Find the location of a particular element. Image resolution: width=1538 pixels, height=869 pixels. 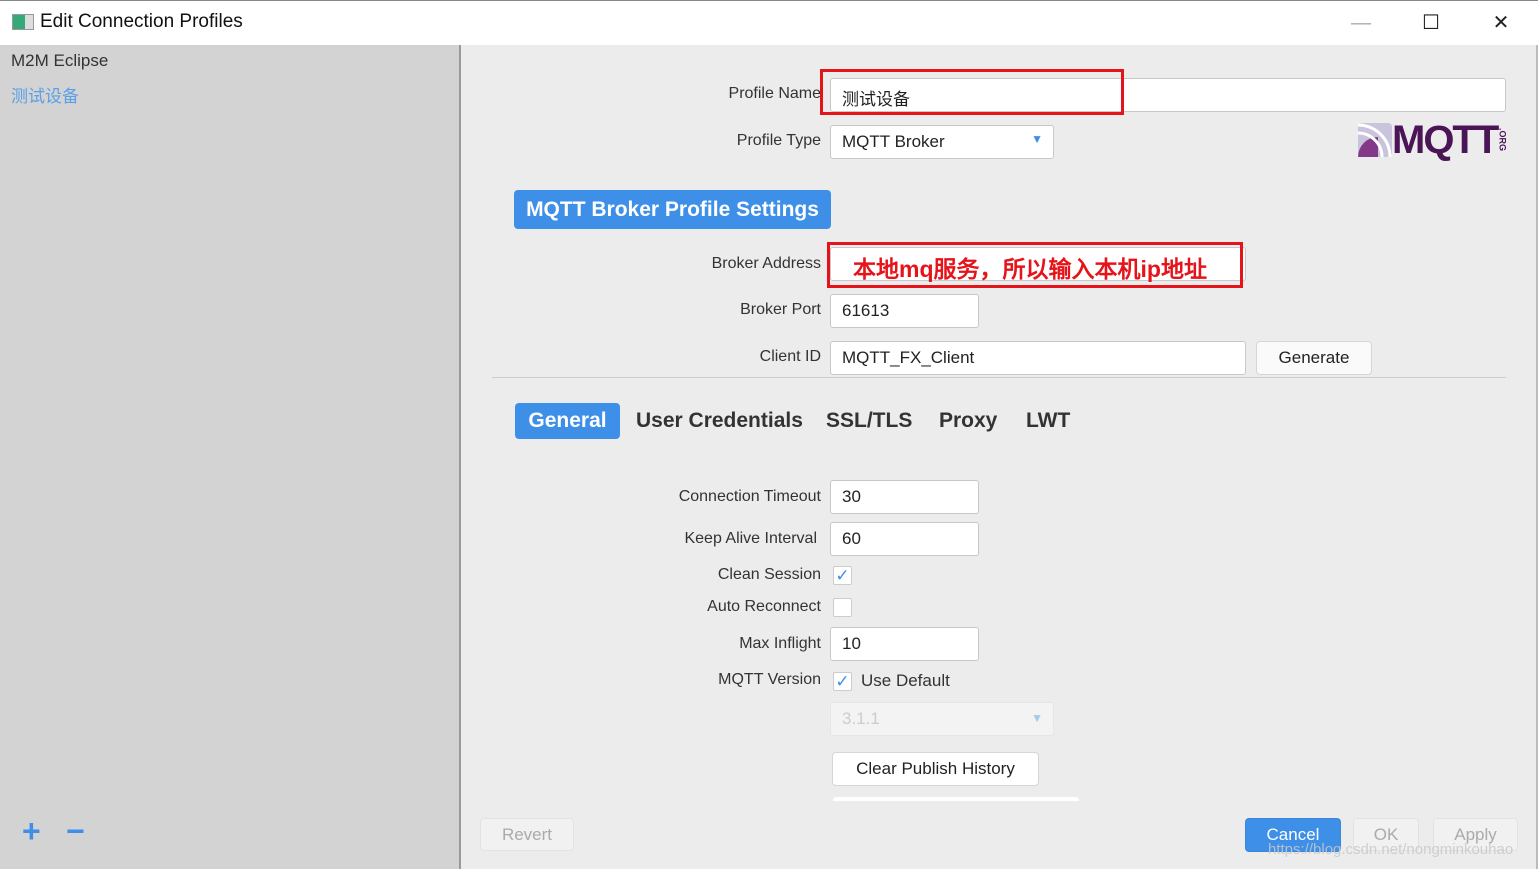

keep-alive-input: 60 is located at coordinates (904, 539).